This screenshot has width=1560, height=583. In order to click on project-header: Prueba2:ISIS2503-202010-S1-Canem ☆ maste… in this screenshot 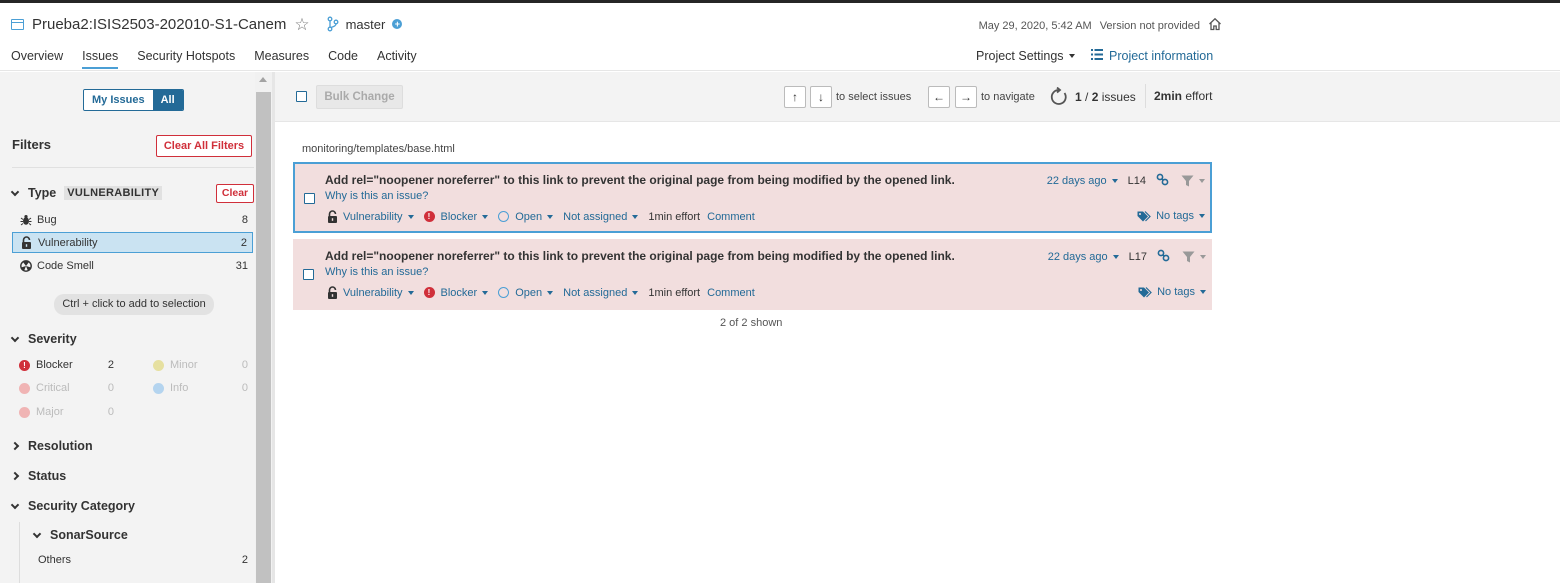, I will do `click(780, 37)`.